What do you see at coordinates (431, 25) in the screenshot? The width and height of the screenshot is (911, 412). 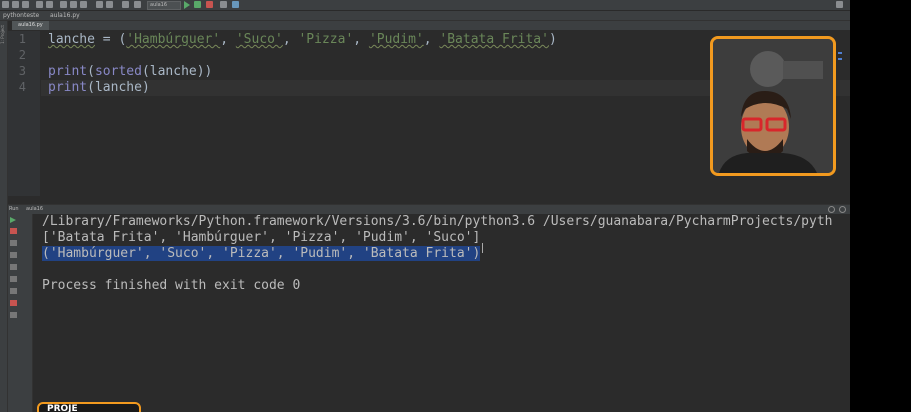 I see `editor-tab-bar: aula16.py` at bounding box center [431, 25].